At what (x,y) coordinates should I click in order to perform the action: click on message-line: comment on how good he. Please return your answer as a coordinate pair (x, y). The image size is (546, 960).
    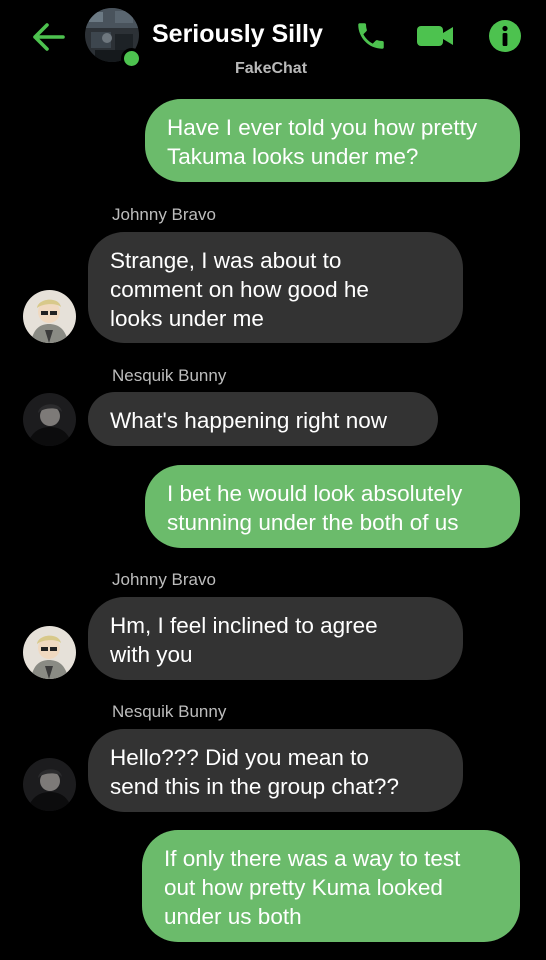
    Looking at the image, I should click on (239, 289).